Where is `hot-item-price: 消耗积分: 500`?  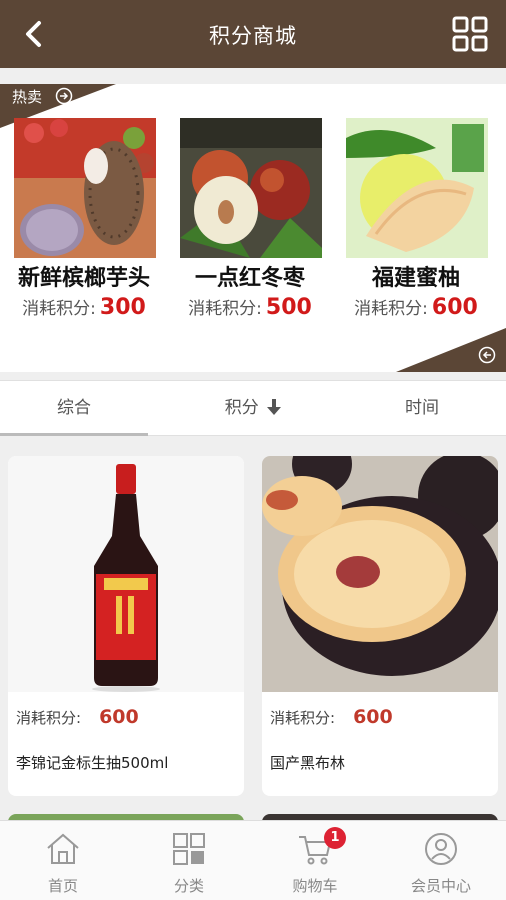 hot-item-price: 消耗积分: 500 is located at coordinates (250, 307).